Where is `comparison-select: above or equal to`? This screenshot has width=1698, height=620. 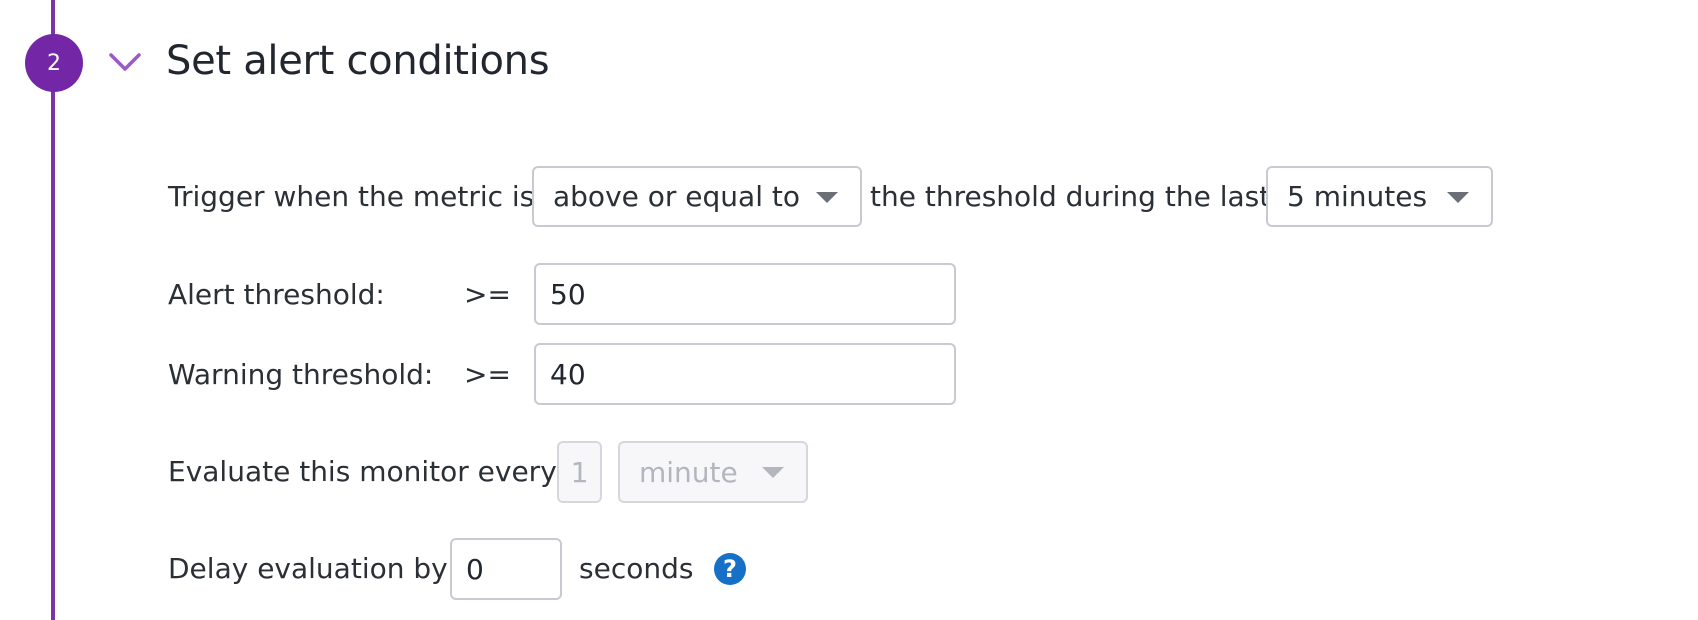
comparison-select: above or equal to is located at coordinates (697, 196).